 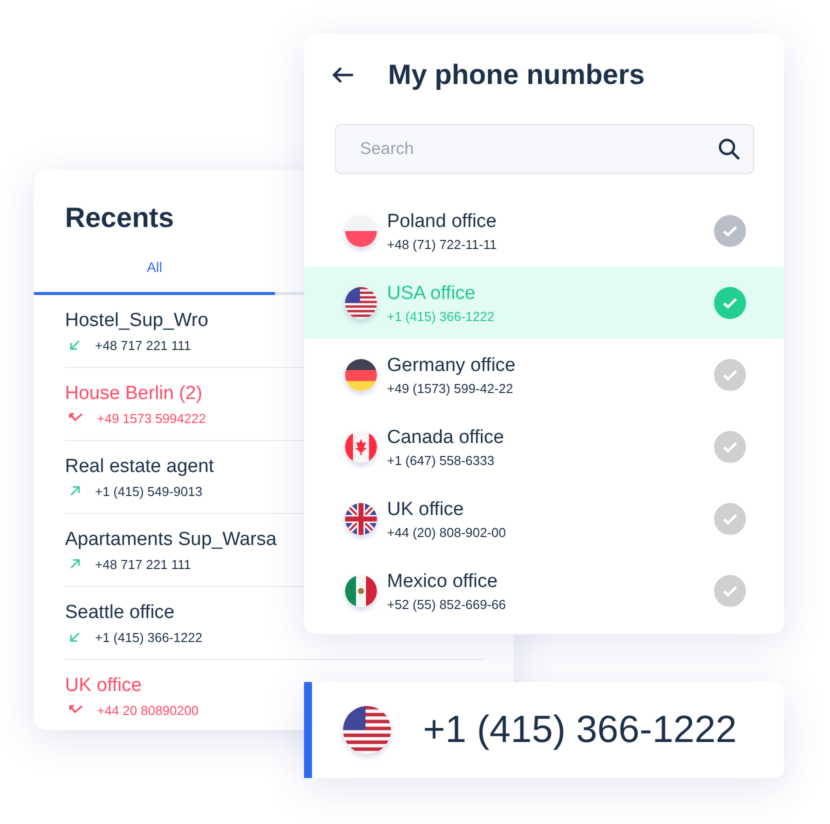 I want to click on caller-number: +1 (415) 366-1222, so click(x=580, y=730).